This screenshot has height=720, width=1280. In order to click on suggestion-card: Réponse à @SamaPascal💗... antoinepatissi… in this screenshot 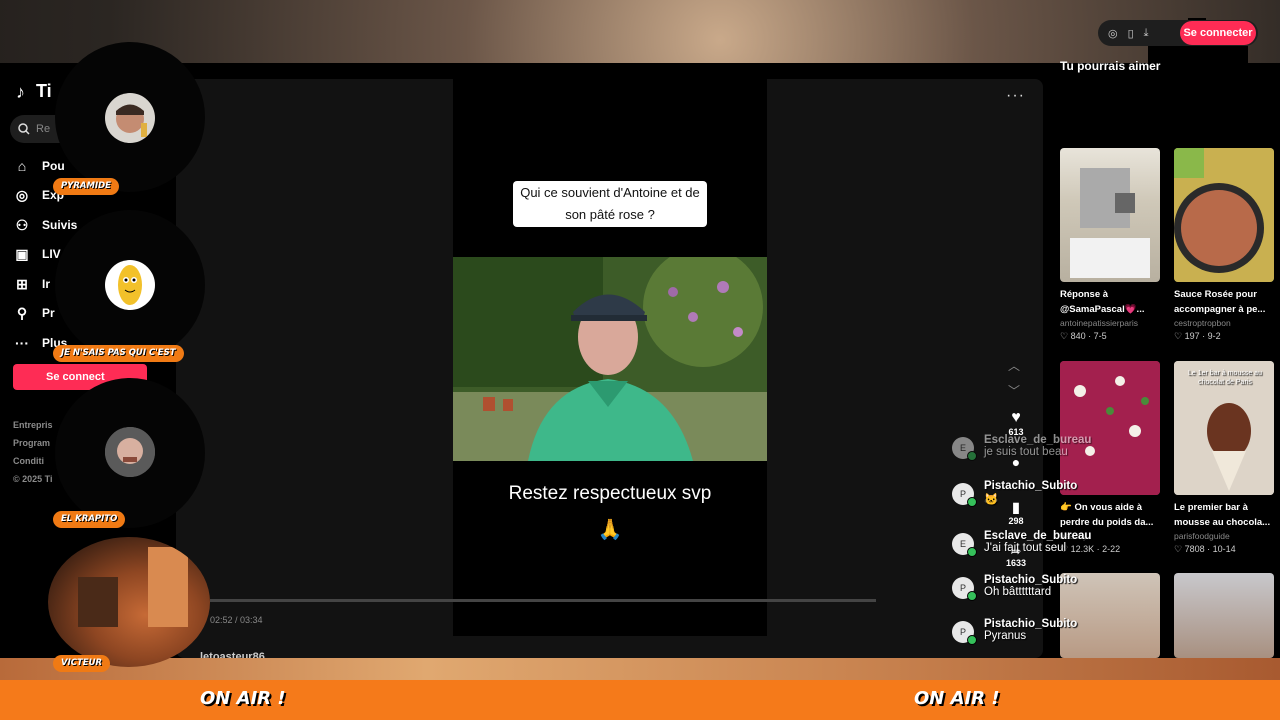, I will do `click(1110, 245)`.